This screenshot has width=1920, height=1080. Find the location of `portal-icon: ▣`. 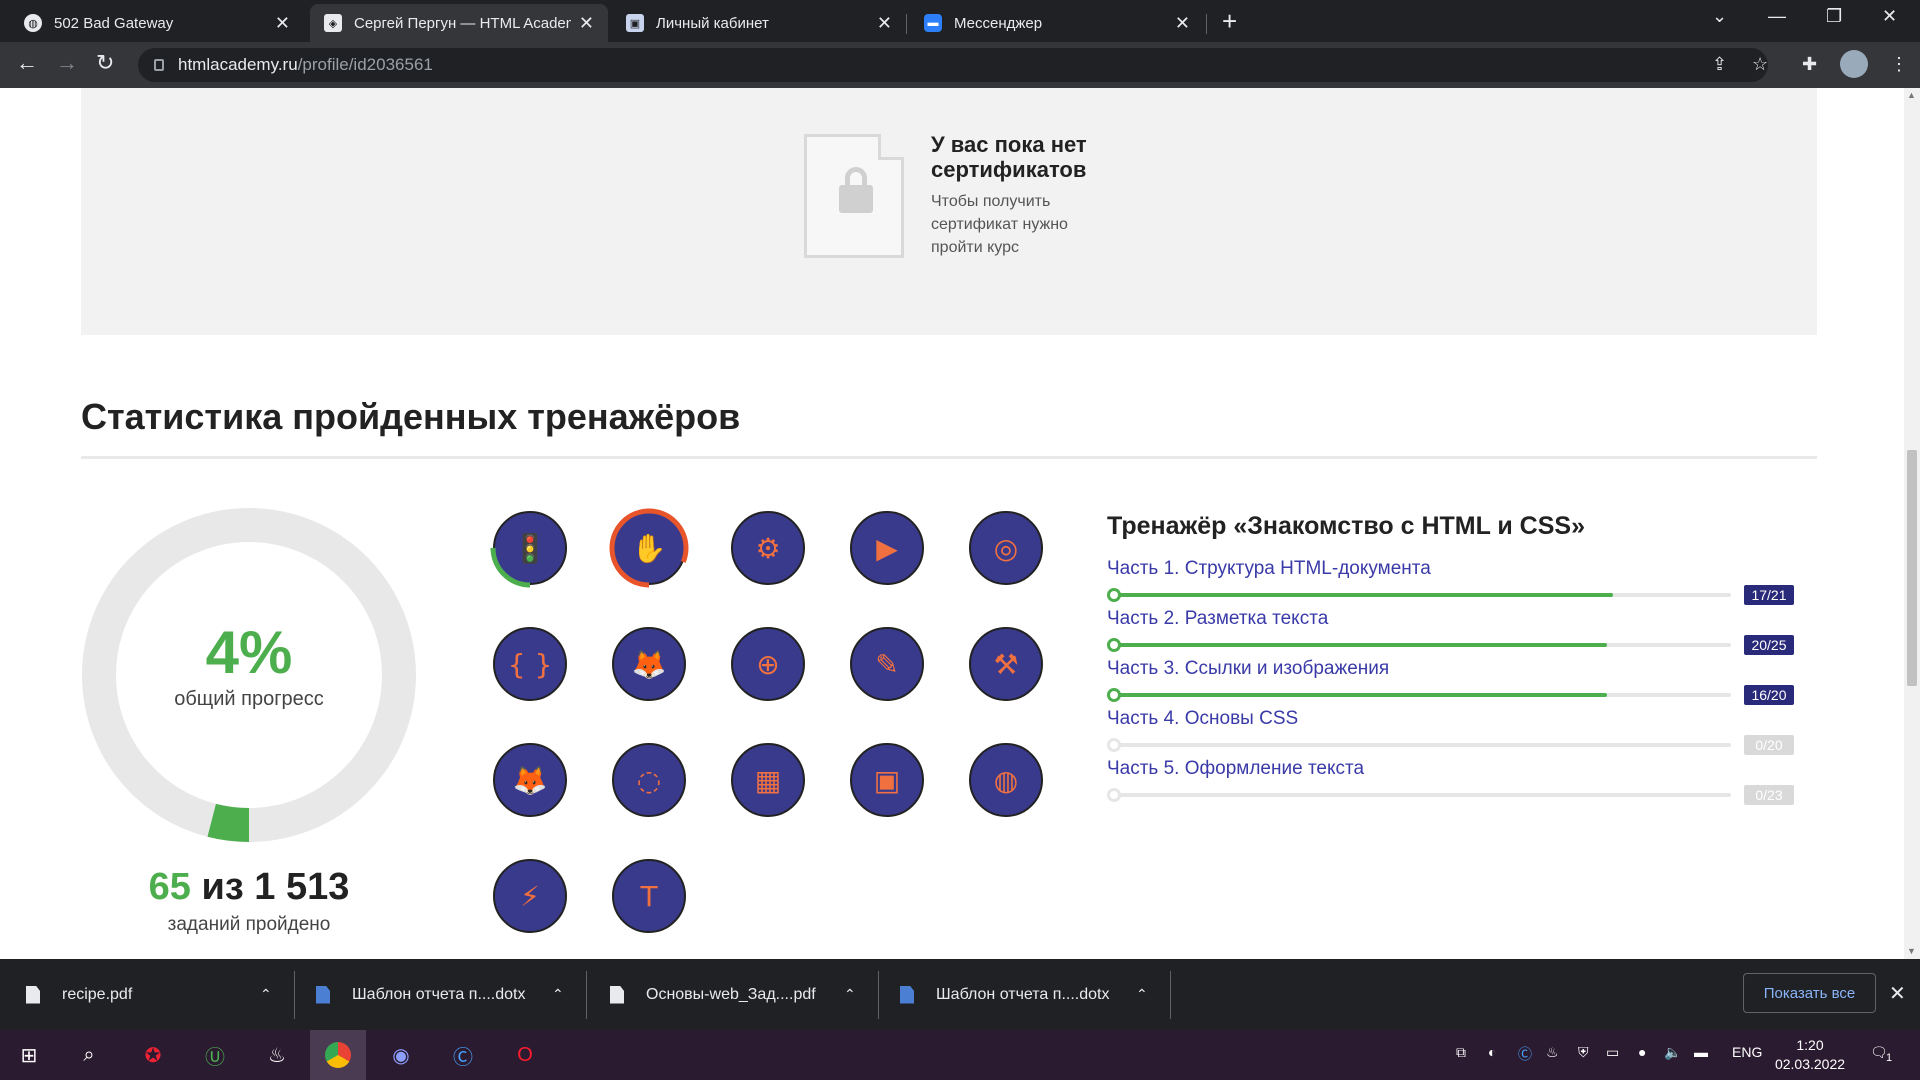

portal-icon: ▣ is located at coordinates (635, 23).